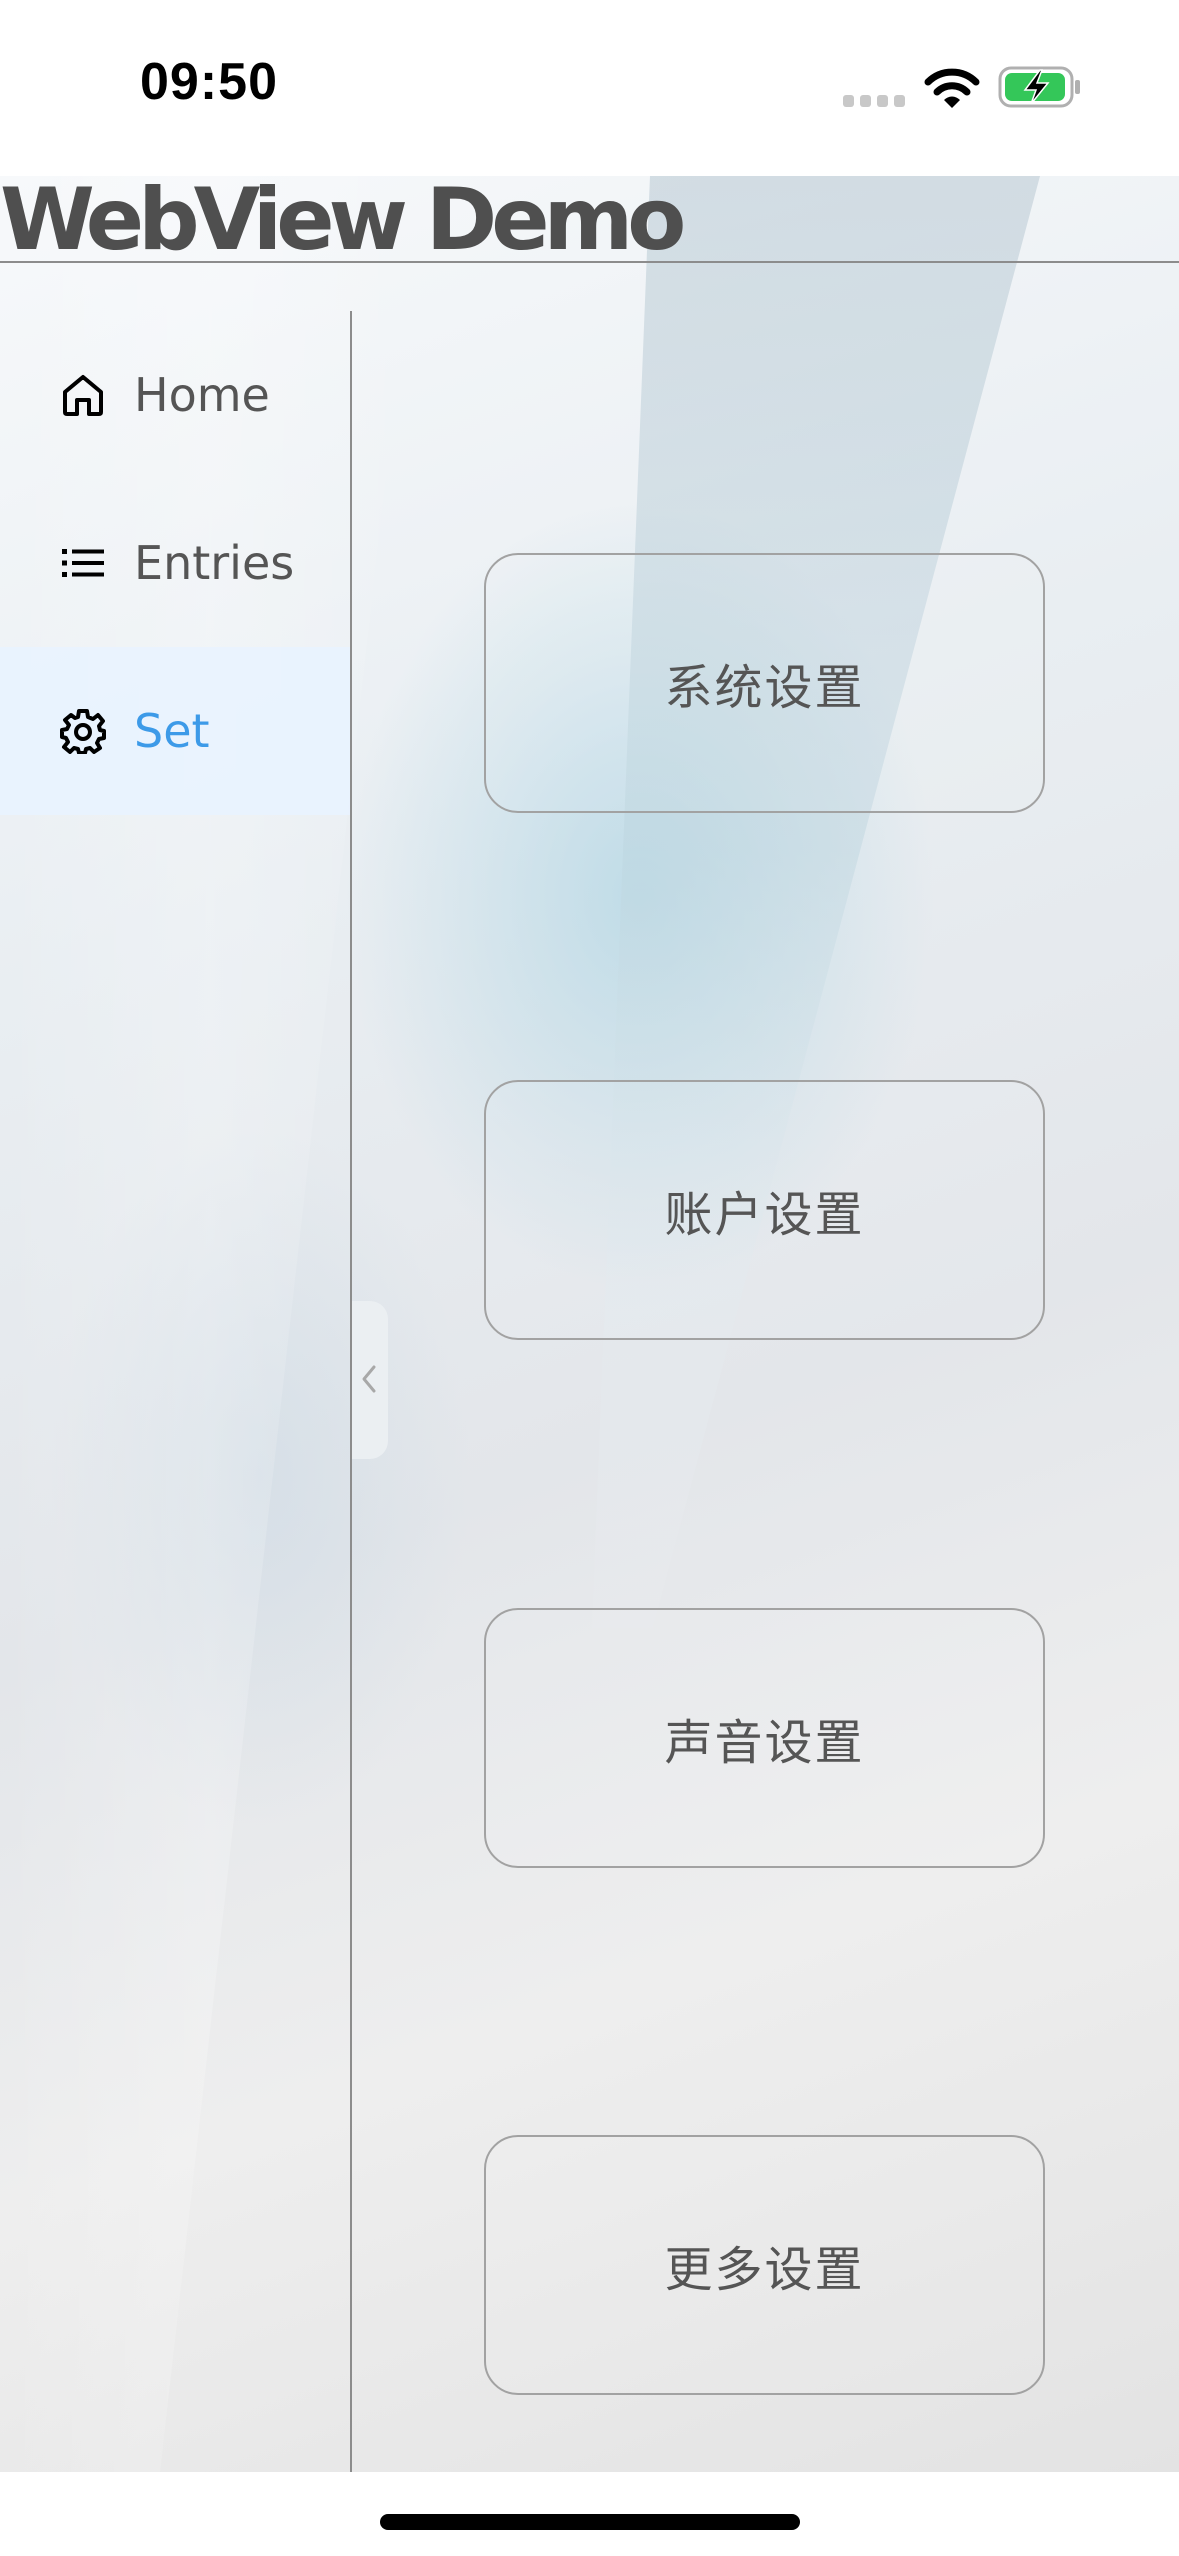  What do you see at coordinates (214, 563) in the screenshot?
I see `sidebar-item-label: Entries` at bounding box center [214, 563].